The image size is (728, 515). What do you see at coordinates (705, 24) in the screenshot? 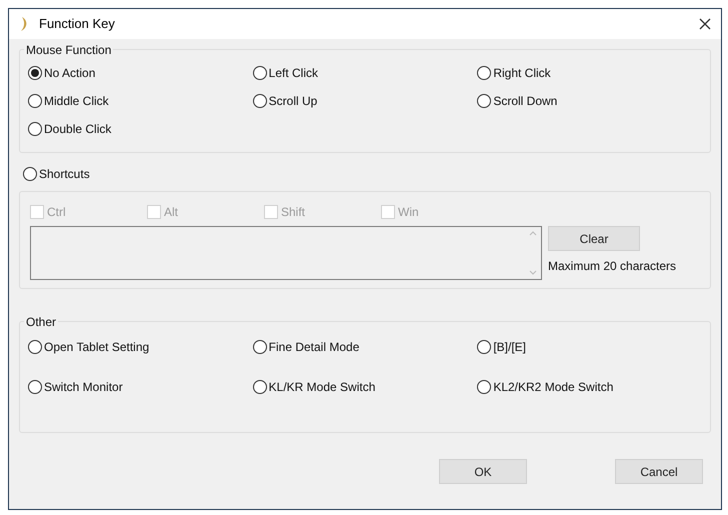
I see `close-icon` at bounding box center [705, 24].